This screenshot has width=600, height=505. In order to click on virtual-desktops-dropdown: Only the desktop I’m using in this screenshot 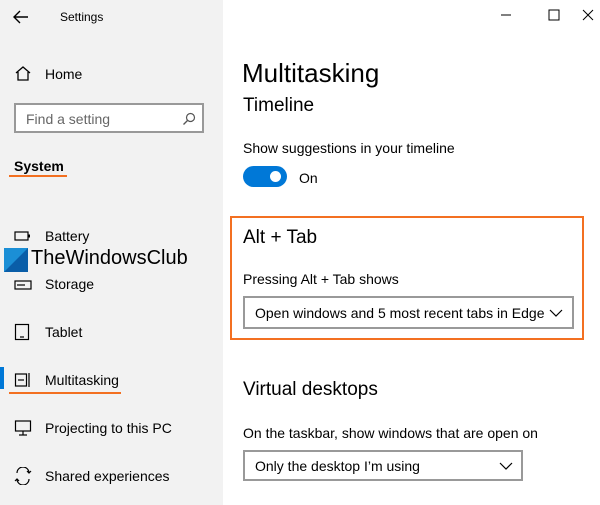, I will do `click(383, 465)`.